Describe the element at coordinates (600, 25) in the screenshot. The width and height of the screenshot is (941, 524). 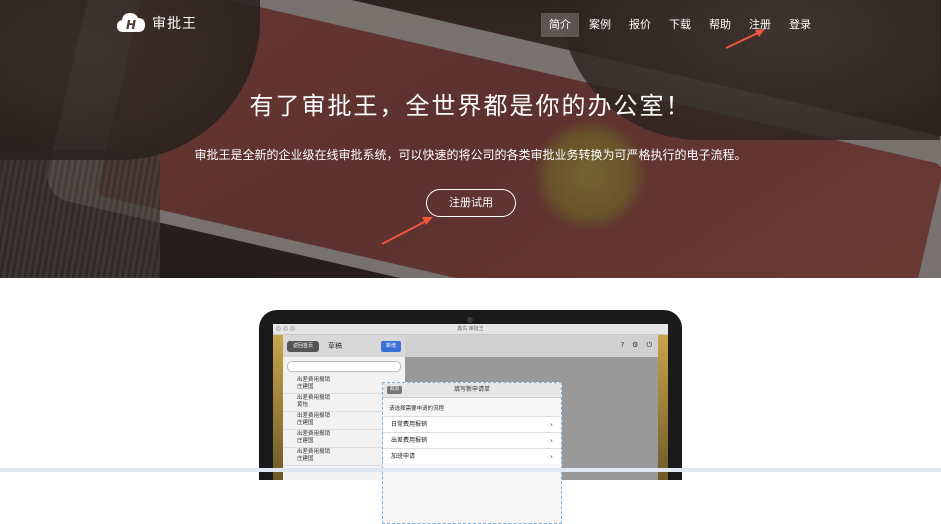
I see `nav-item-cases: 案例` at that location.